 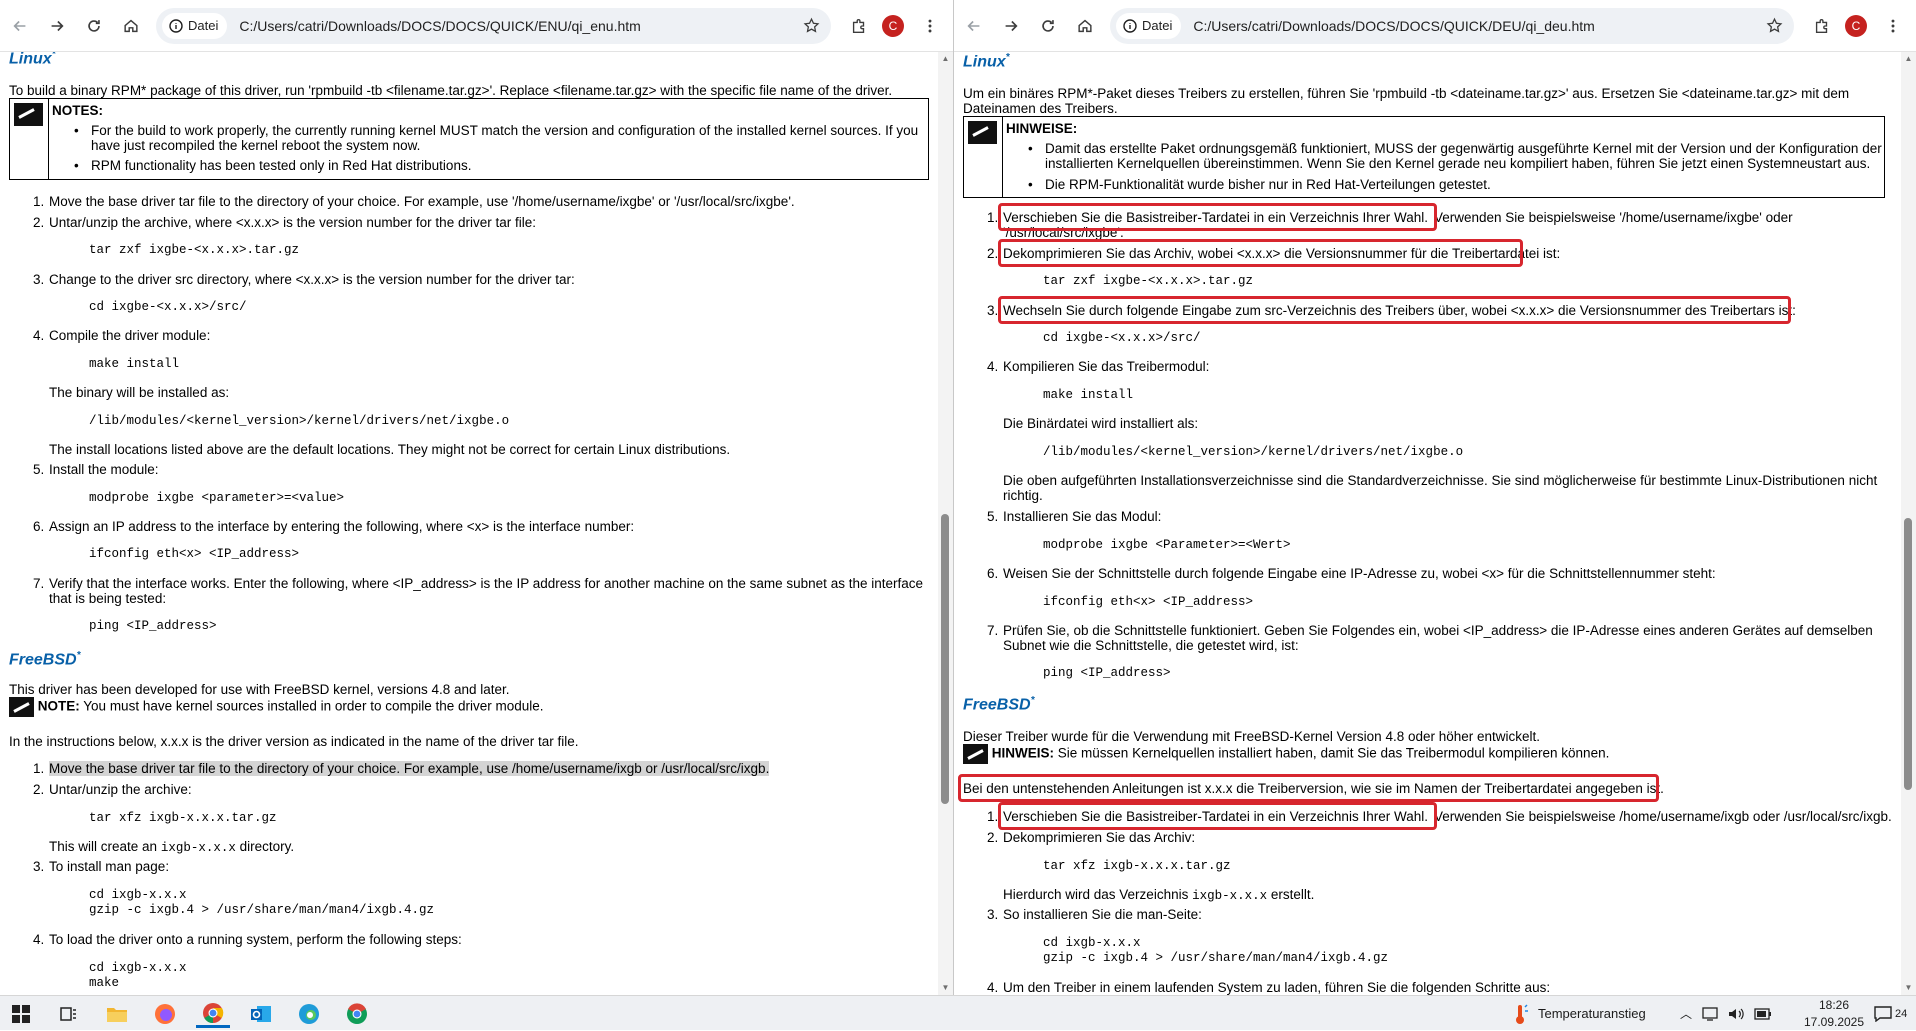 What do you see at coordinates (993, 516) in the screenshot?
I see `step-number: 5.` at bounding box center [993, 516].